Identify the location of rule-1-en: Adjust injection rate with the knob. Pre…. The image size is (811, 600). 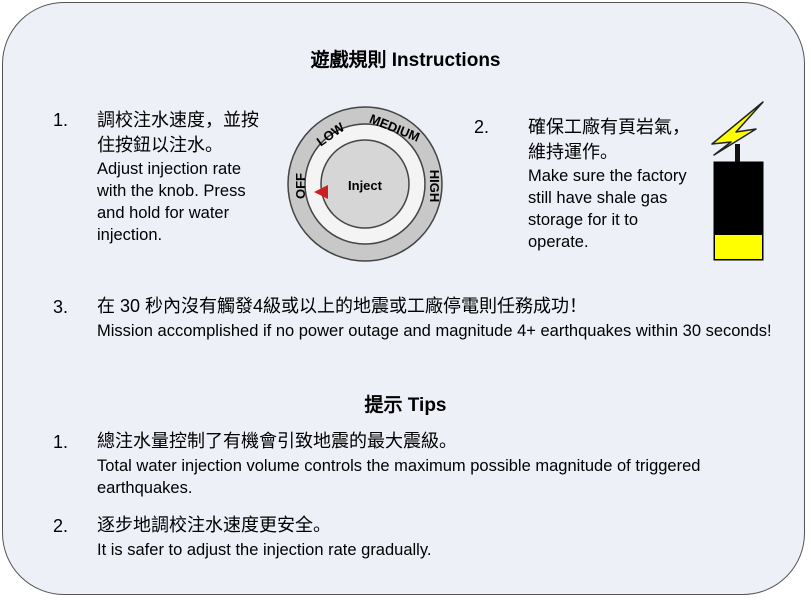
(171, 202).